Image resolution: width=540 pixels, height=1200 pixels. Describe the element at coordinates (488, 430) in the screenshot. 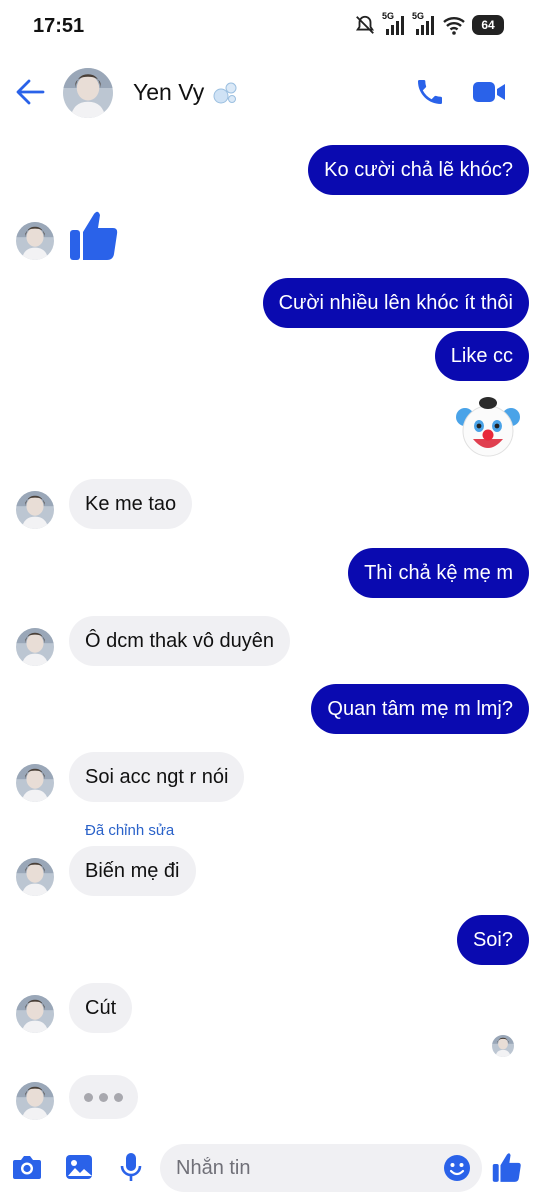

I see `clown-face-icon` at that location.